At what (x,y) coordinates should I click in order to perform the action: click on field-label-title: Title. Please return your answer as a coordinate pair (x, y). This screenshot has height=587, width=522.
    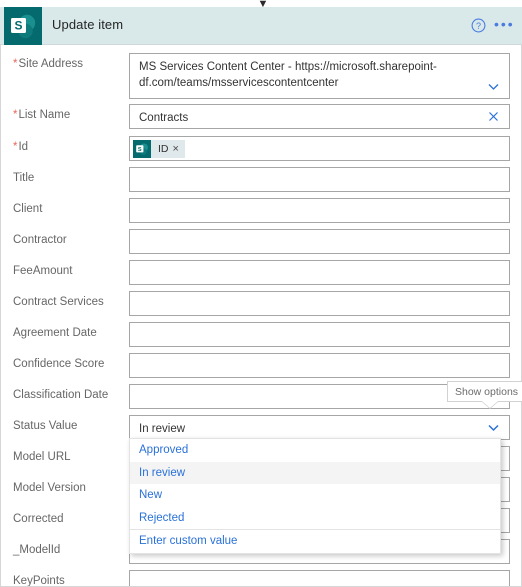
    Looking at the image, I should click on (24, 178).